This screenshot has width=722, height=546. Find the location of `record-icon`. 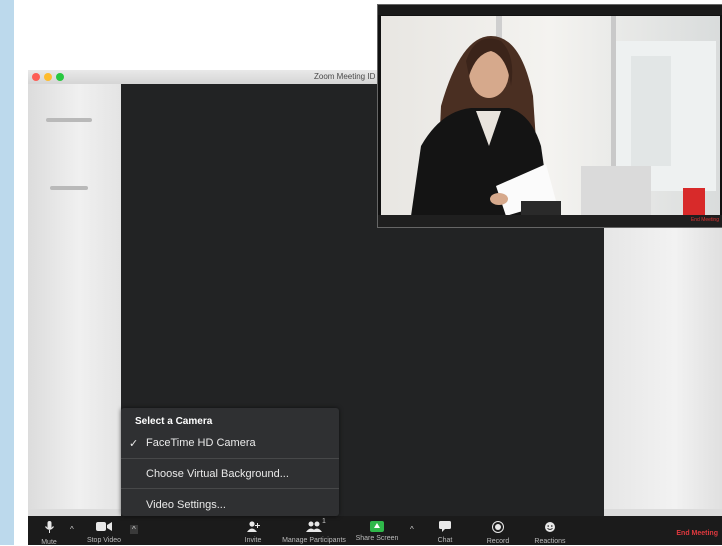

record-icon is located at coordinates (498, 528).